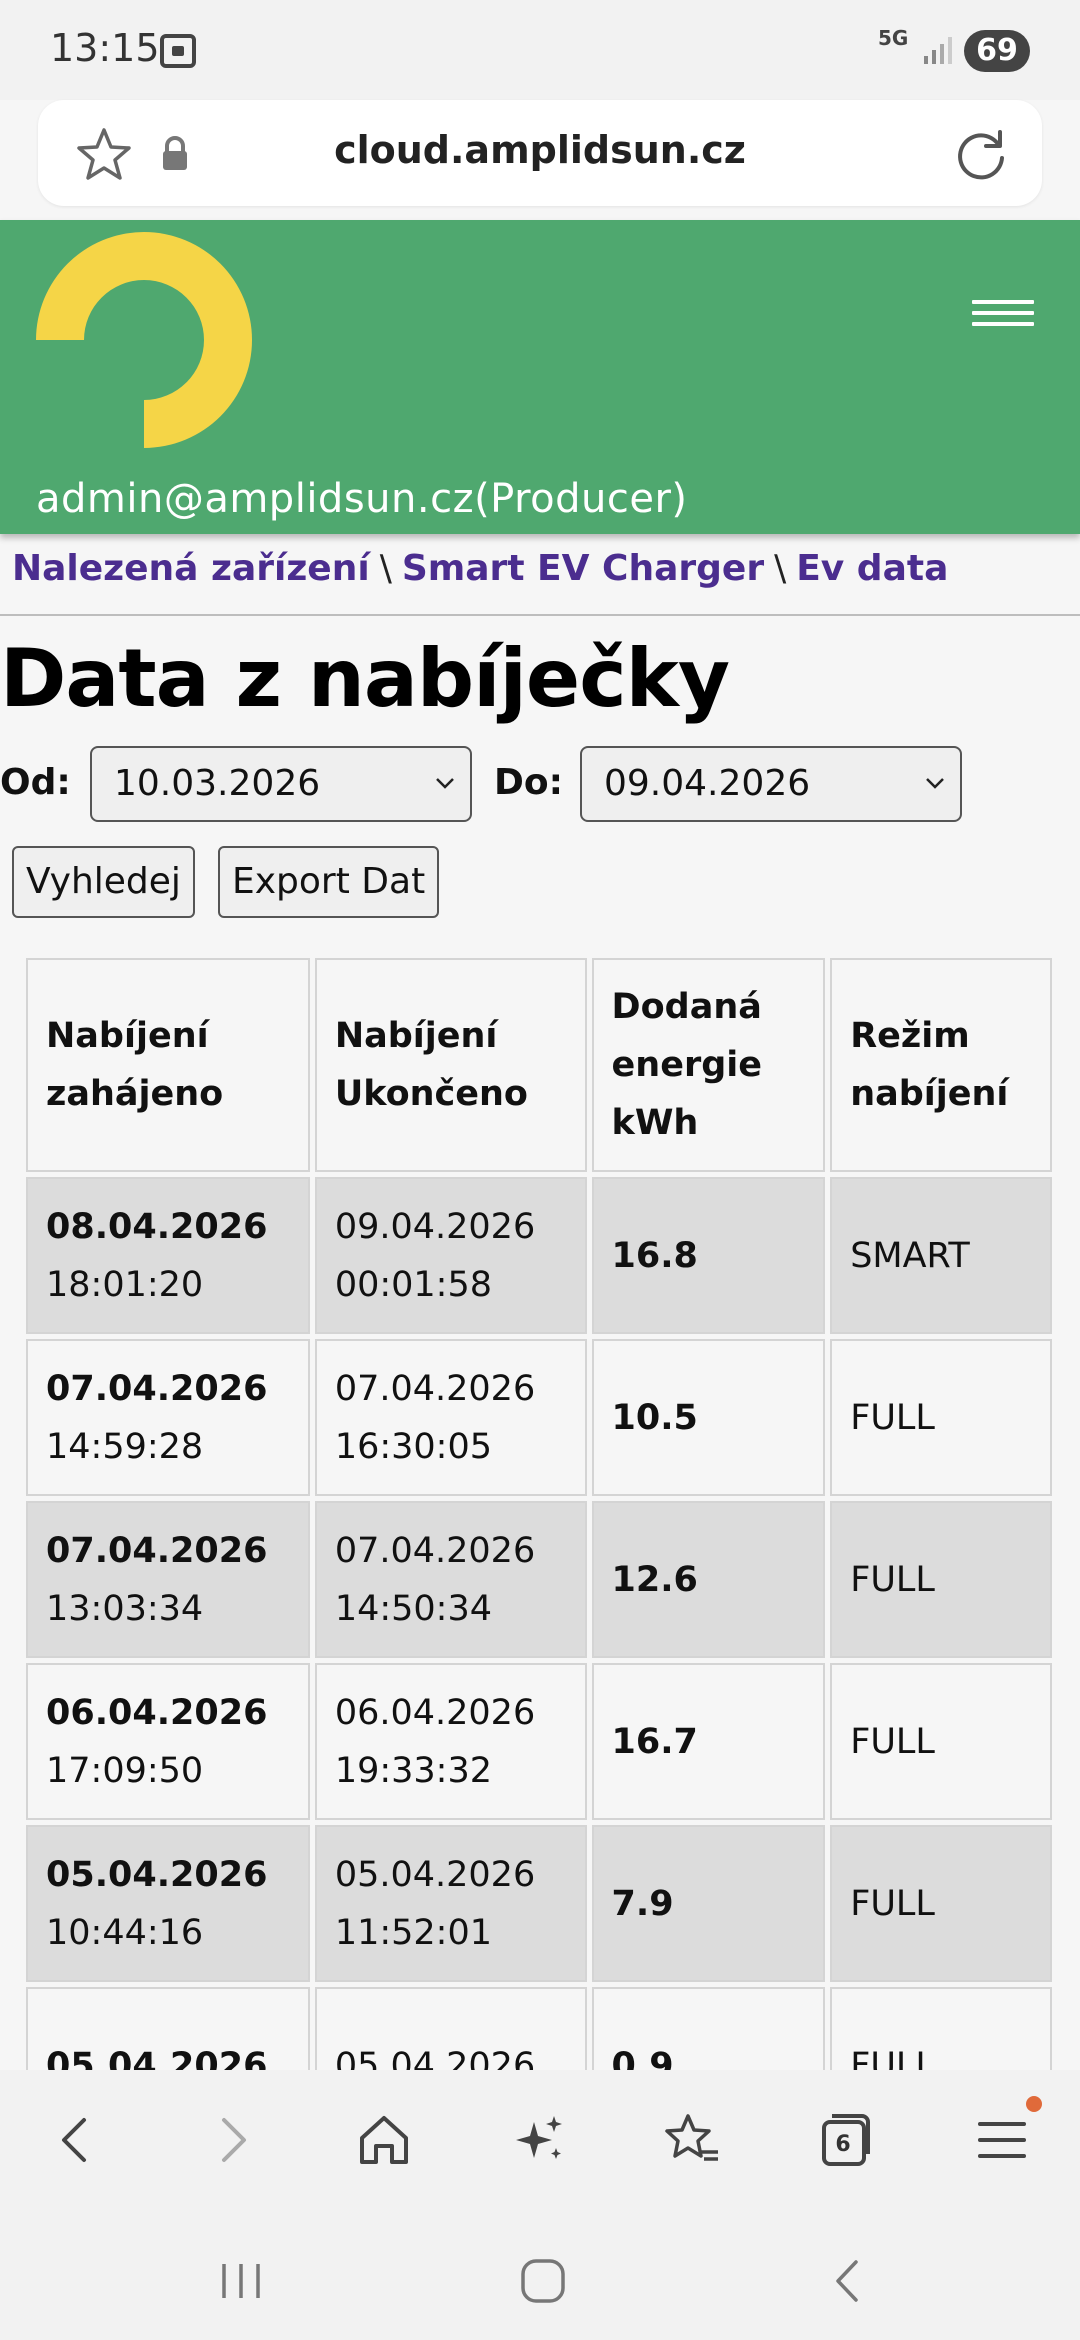  Describe the element at coordinates (692, 2140) in the screenshot. I see `bookmarks-icon` at that location.